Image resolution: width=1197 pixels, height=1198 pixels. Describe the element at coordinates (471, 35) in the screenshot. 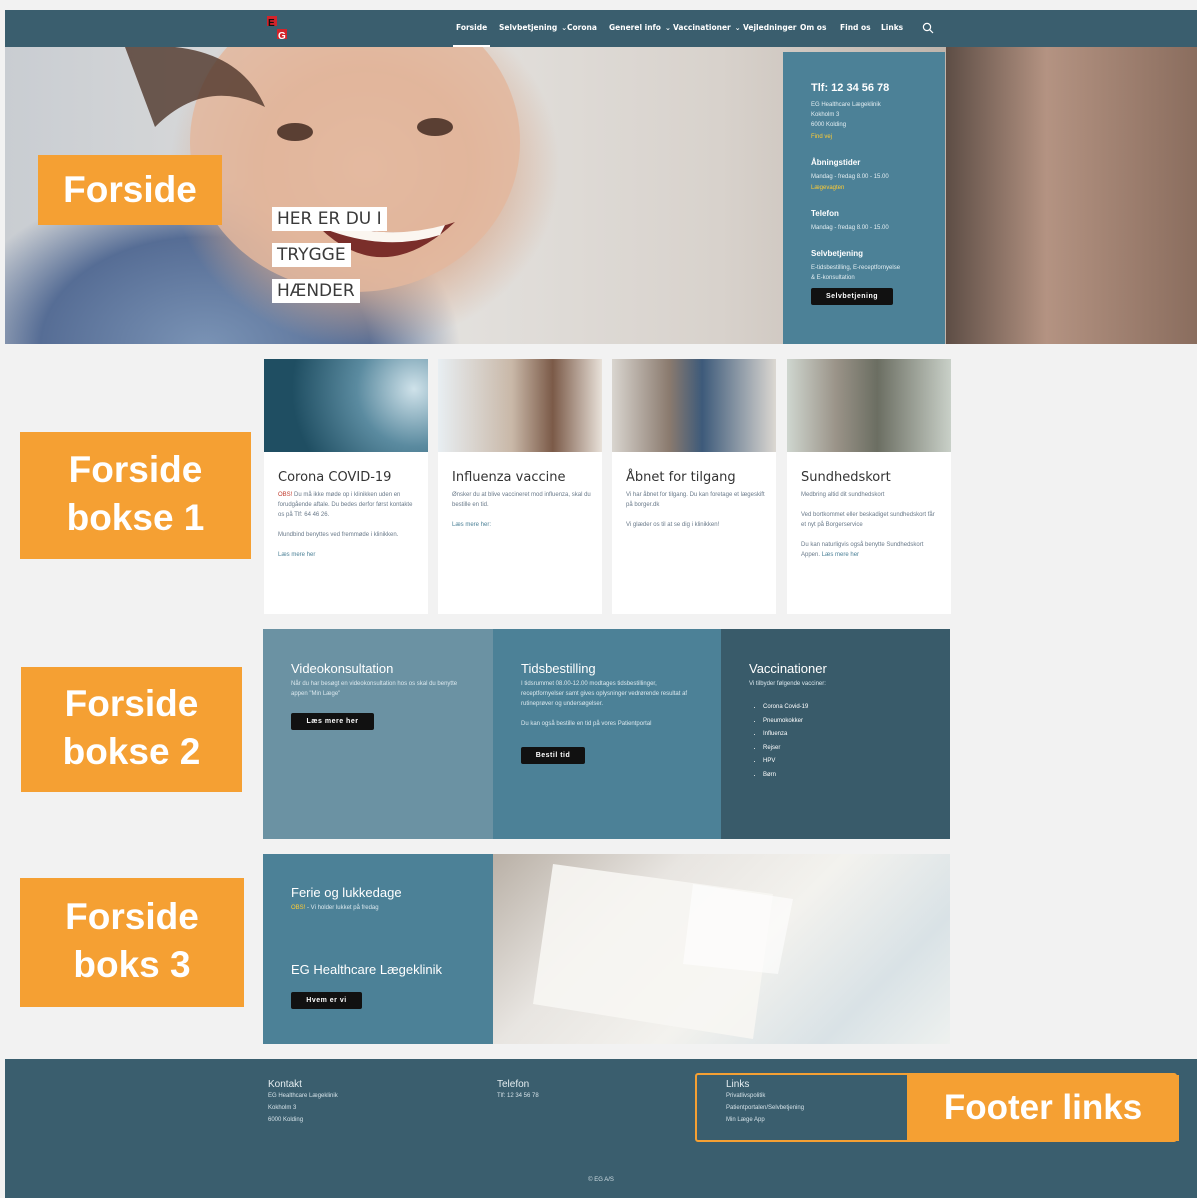

I see `nav-item-forside: Forside` at that location.